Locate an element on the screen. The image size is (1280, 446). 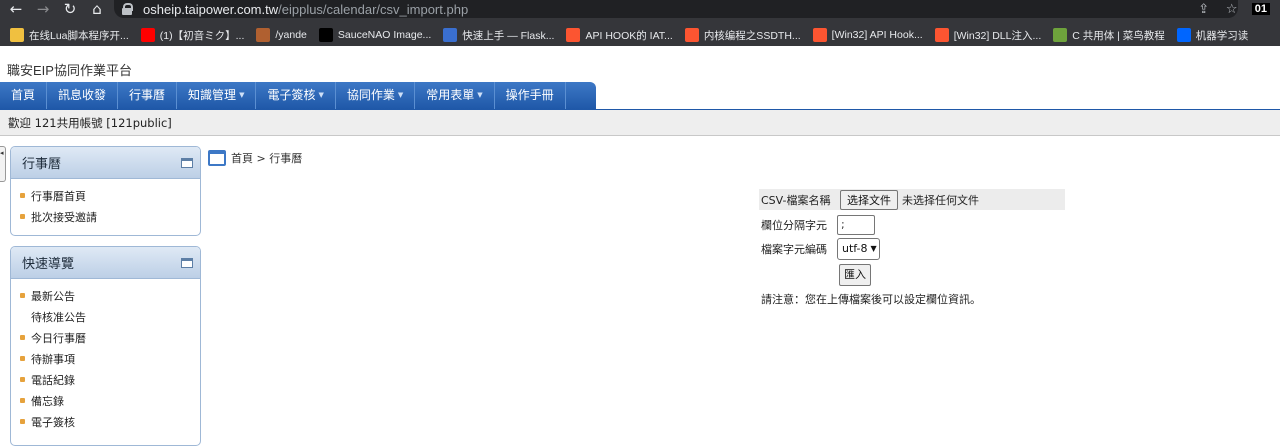
menu-item: 首頁 is located at coordinates (24, 95).